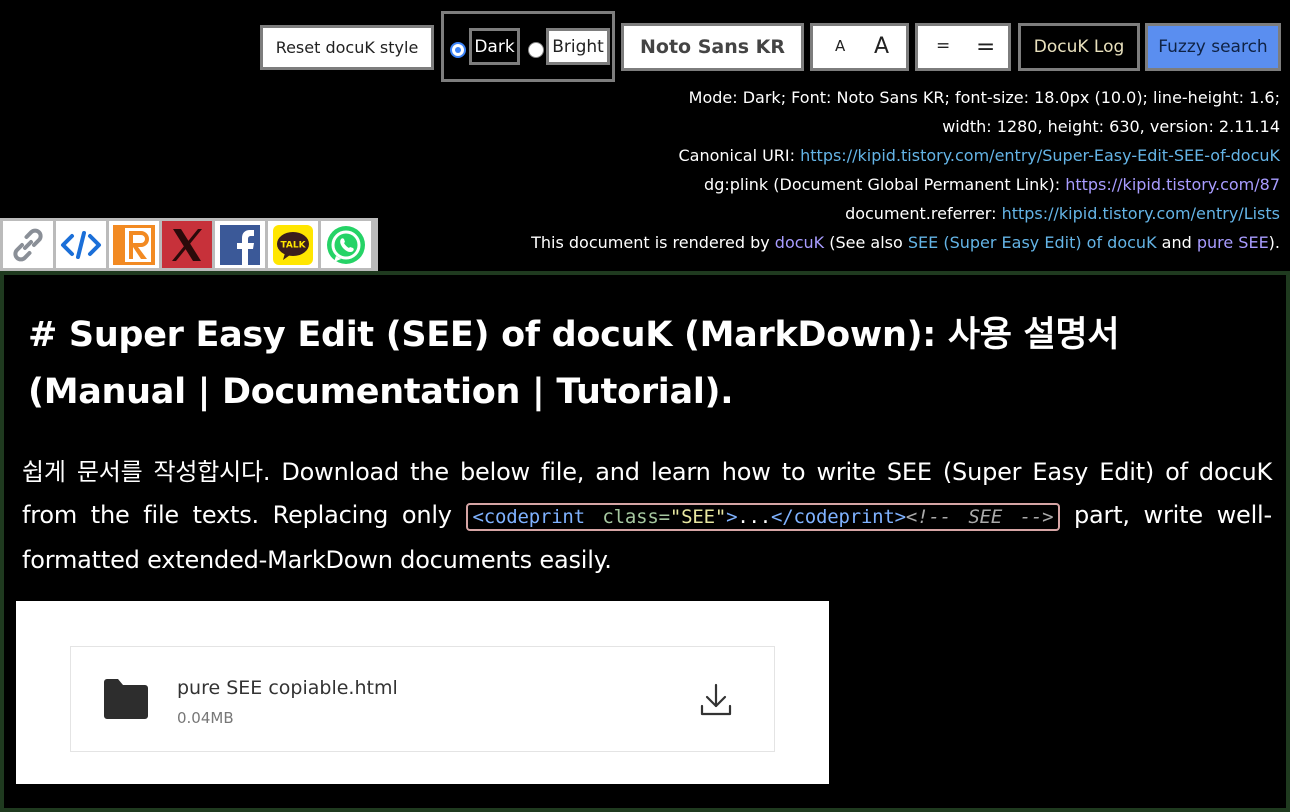 This screenshot has width=1290, height=812. What do you see at coordinates (739, 155) in the screenshot?
I see `canonical-uri-label: Canonical URI:` at bounding box center [739, 155].